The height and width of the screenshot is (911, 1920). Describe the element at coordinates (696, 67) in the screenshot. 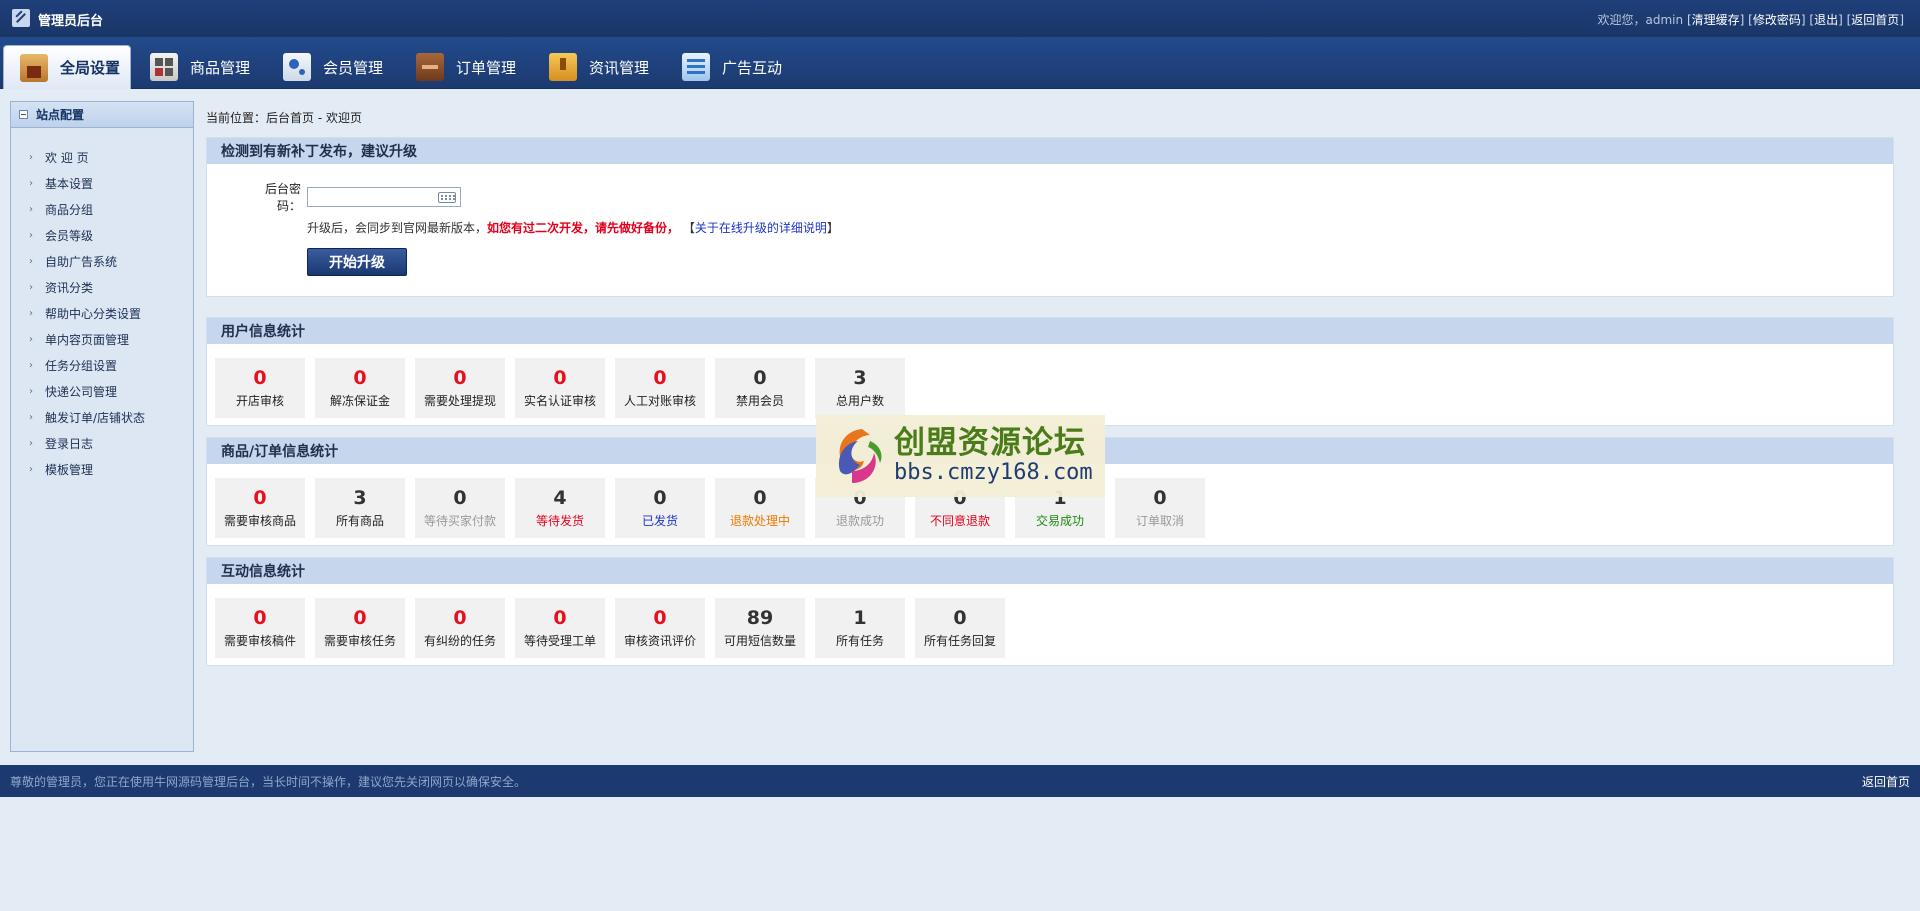

I see `window-icon` at that location.